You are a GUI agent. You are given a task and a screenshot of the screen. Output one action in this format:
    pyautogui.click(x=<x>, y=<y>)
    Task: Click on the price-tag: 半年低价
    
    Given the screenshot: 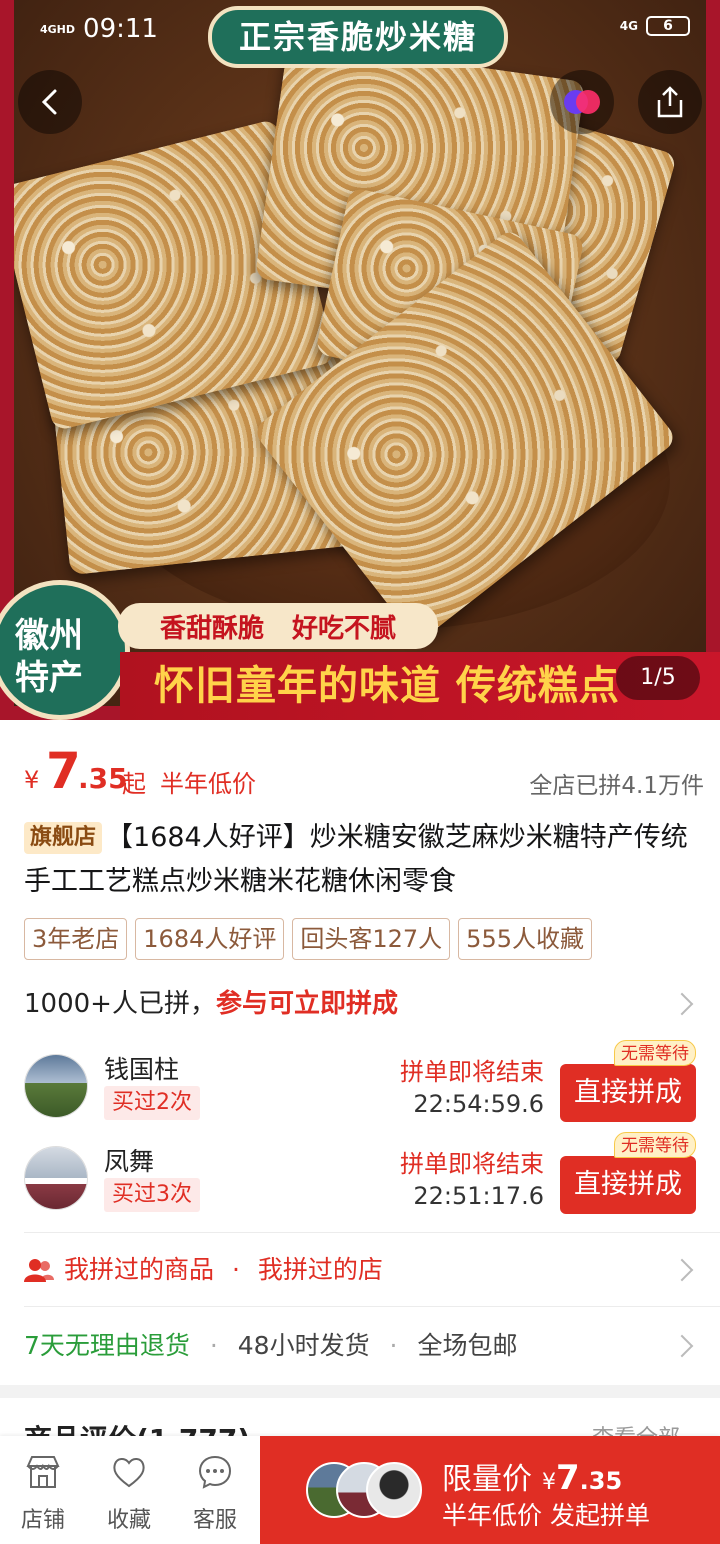 What is the action you would take?
    pyautogui.click(x=208, y=784)
    